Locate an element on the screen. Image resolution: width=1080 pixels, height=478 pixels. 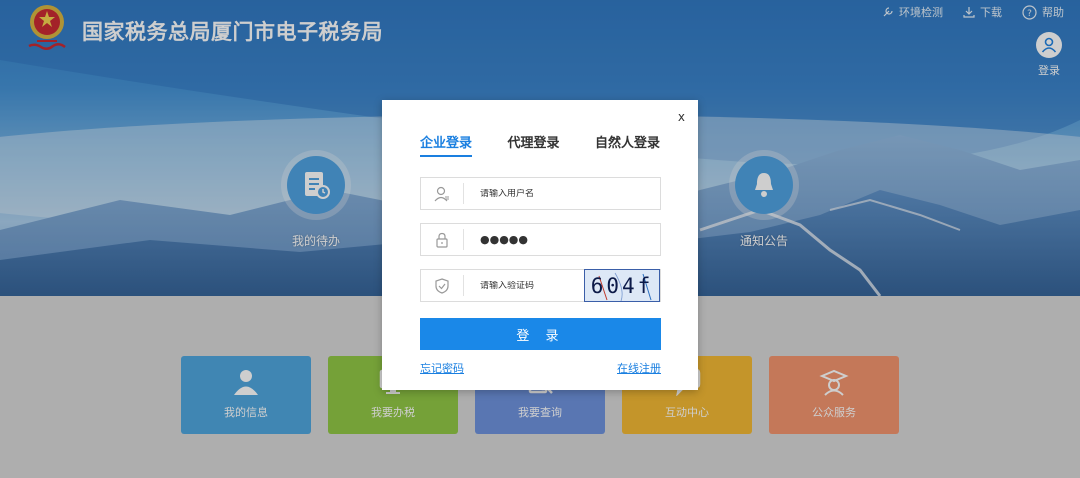
captcha-image: 604f is located at coordinates (622, 285).